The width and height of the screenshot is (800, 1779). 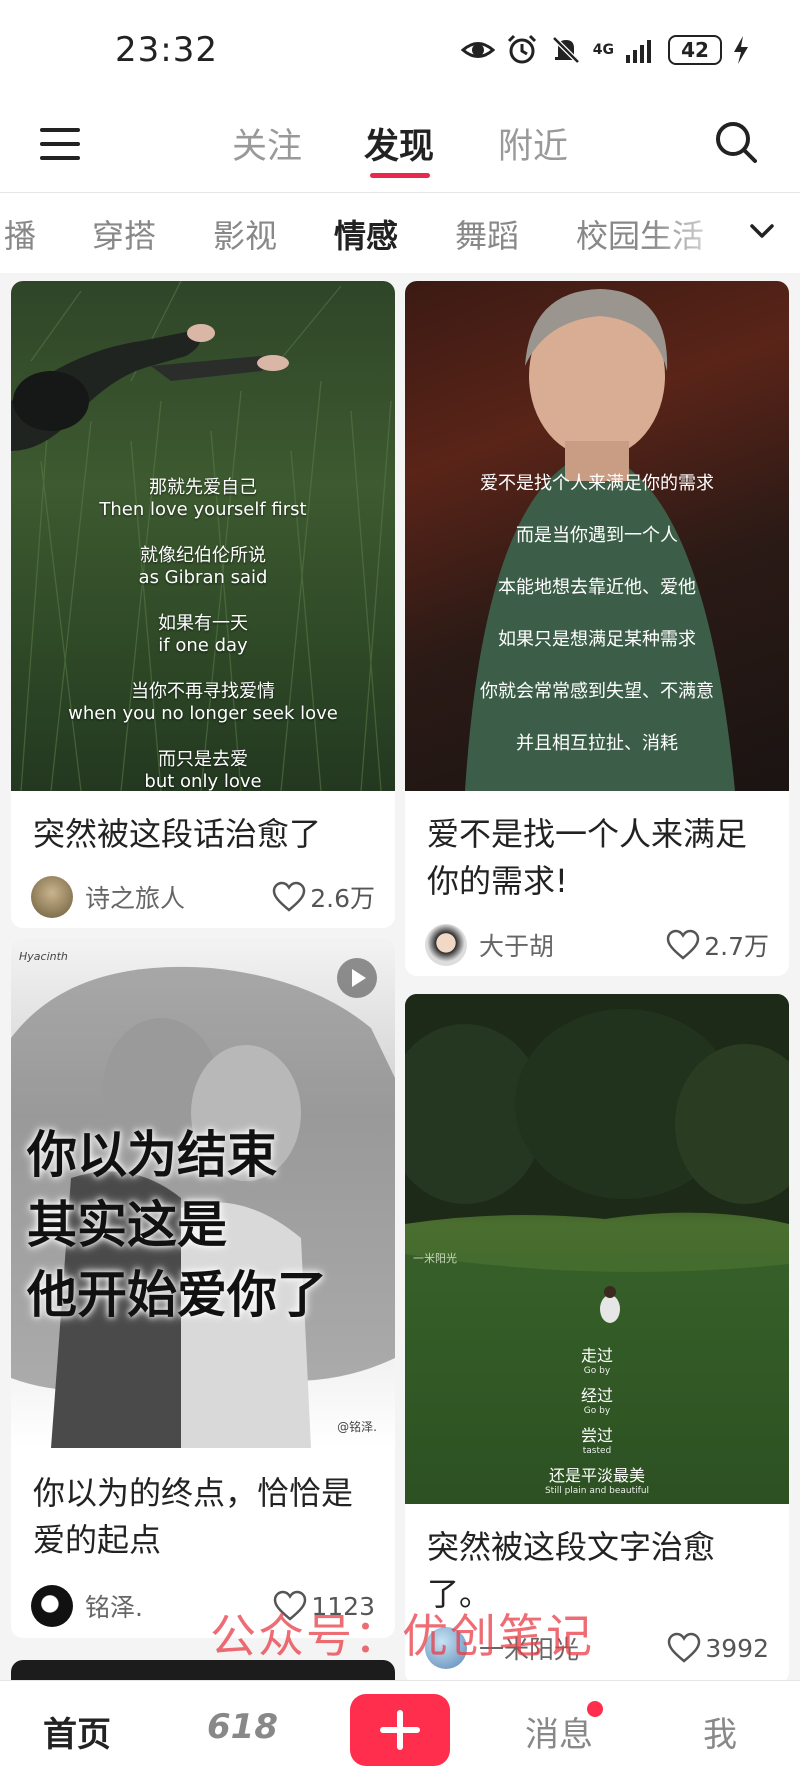 I want to click on like-button: 1123, so click(x=324, y=1606).